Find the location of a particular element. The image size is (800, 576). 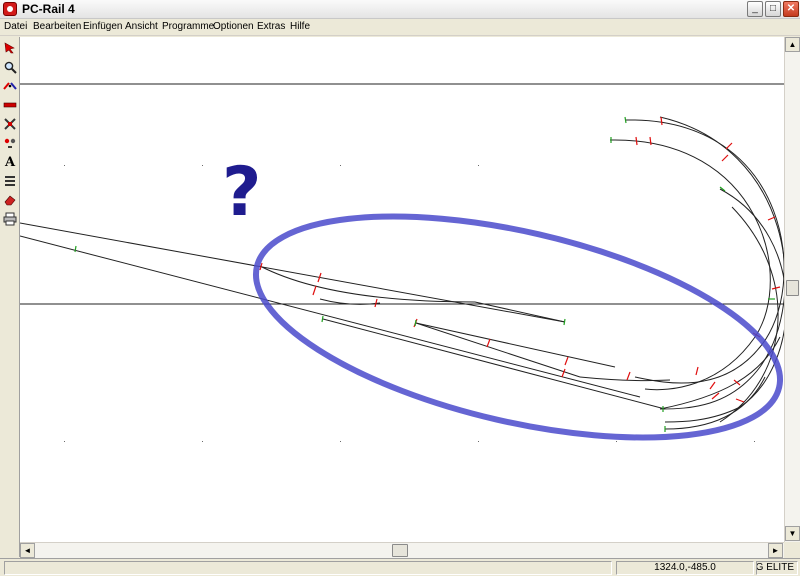

horizontal-scroll-thumb is located at coordinates (400, 550).